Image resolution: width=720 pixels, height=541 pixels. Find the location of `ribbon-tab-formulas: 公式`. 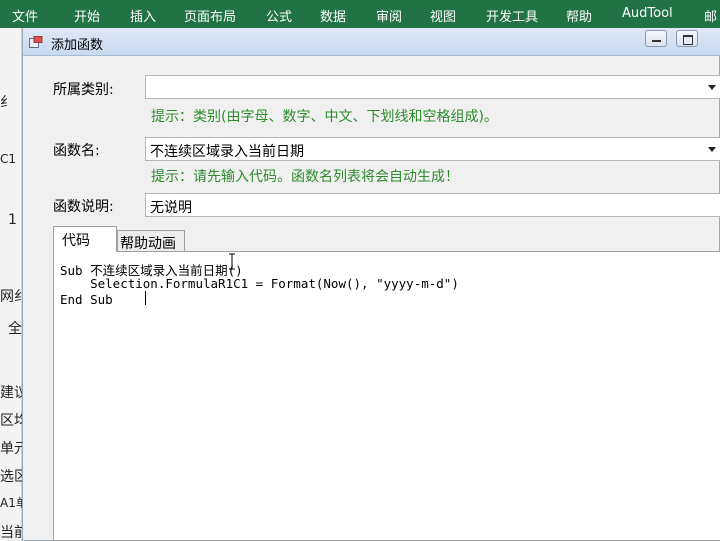

ribbon-tab-formulas: 公式 is located at coordinates (279, 15).